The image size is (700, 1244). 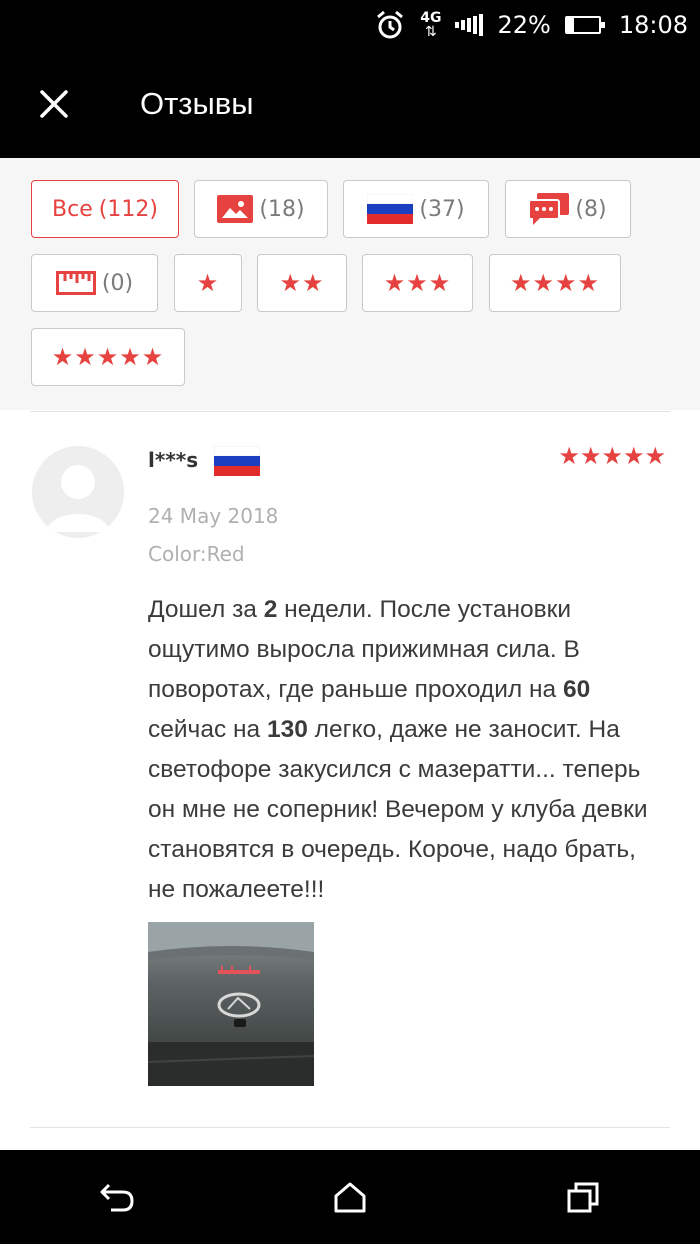 I want to click on filter-4-stars-label: ★★★★, so click(x=555, y=283).